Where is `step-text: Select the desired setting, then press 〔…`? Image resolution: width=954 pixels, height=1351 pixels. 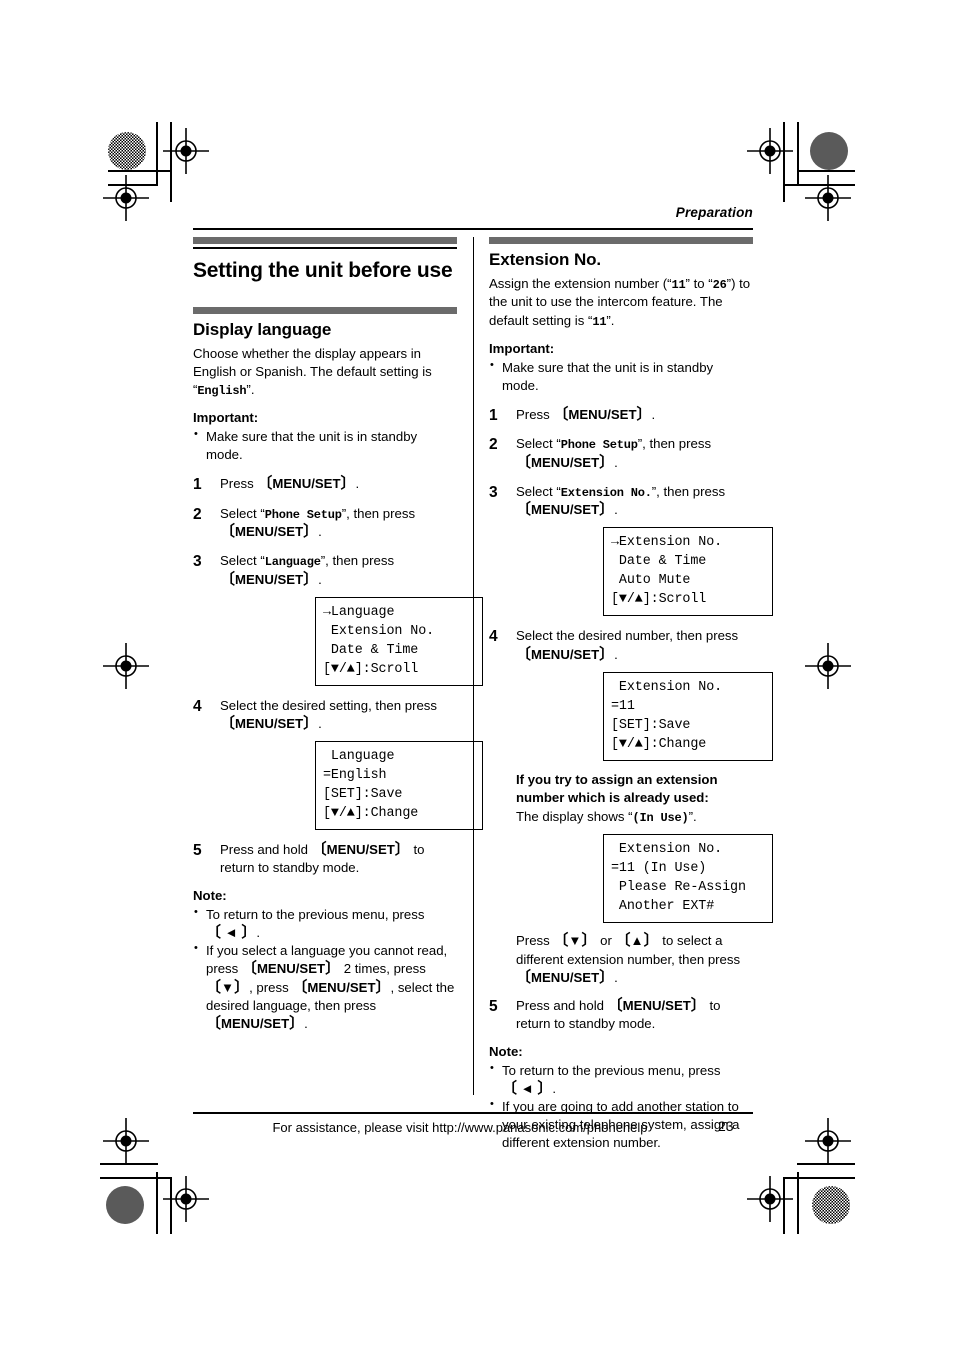
step-text: Select the desired setting, then press 〔… is located at coordinates (328, 714).